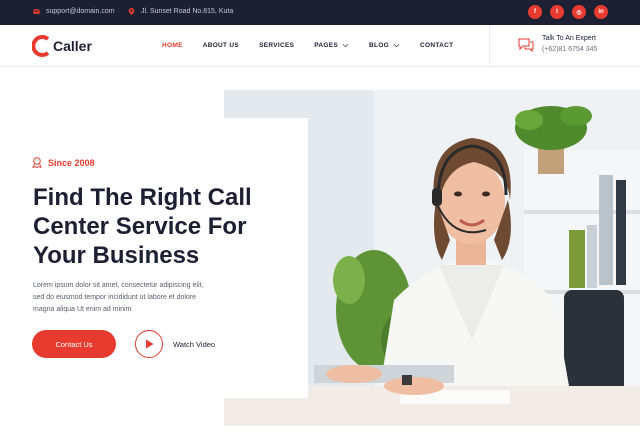  Describe the element at coordinates (526, 45) in the screenshot. I see `chat-support-icon` at that location.